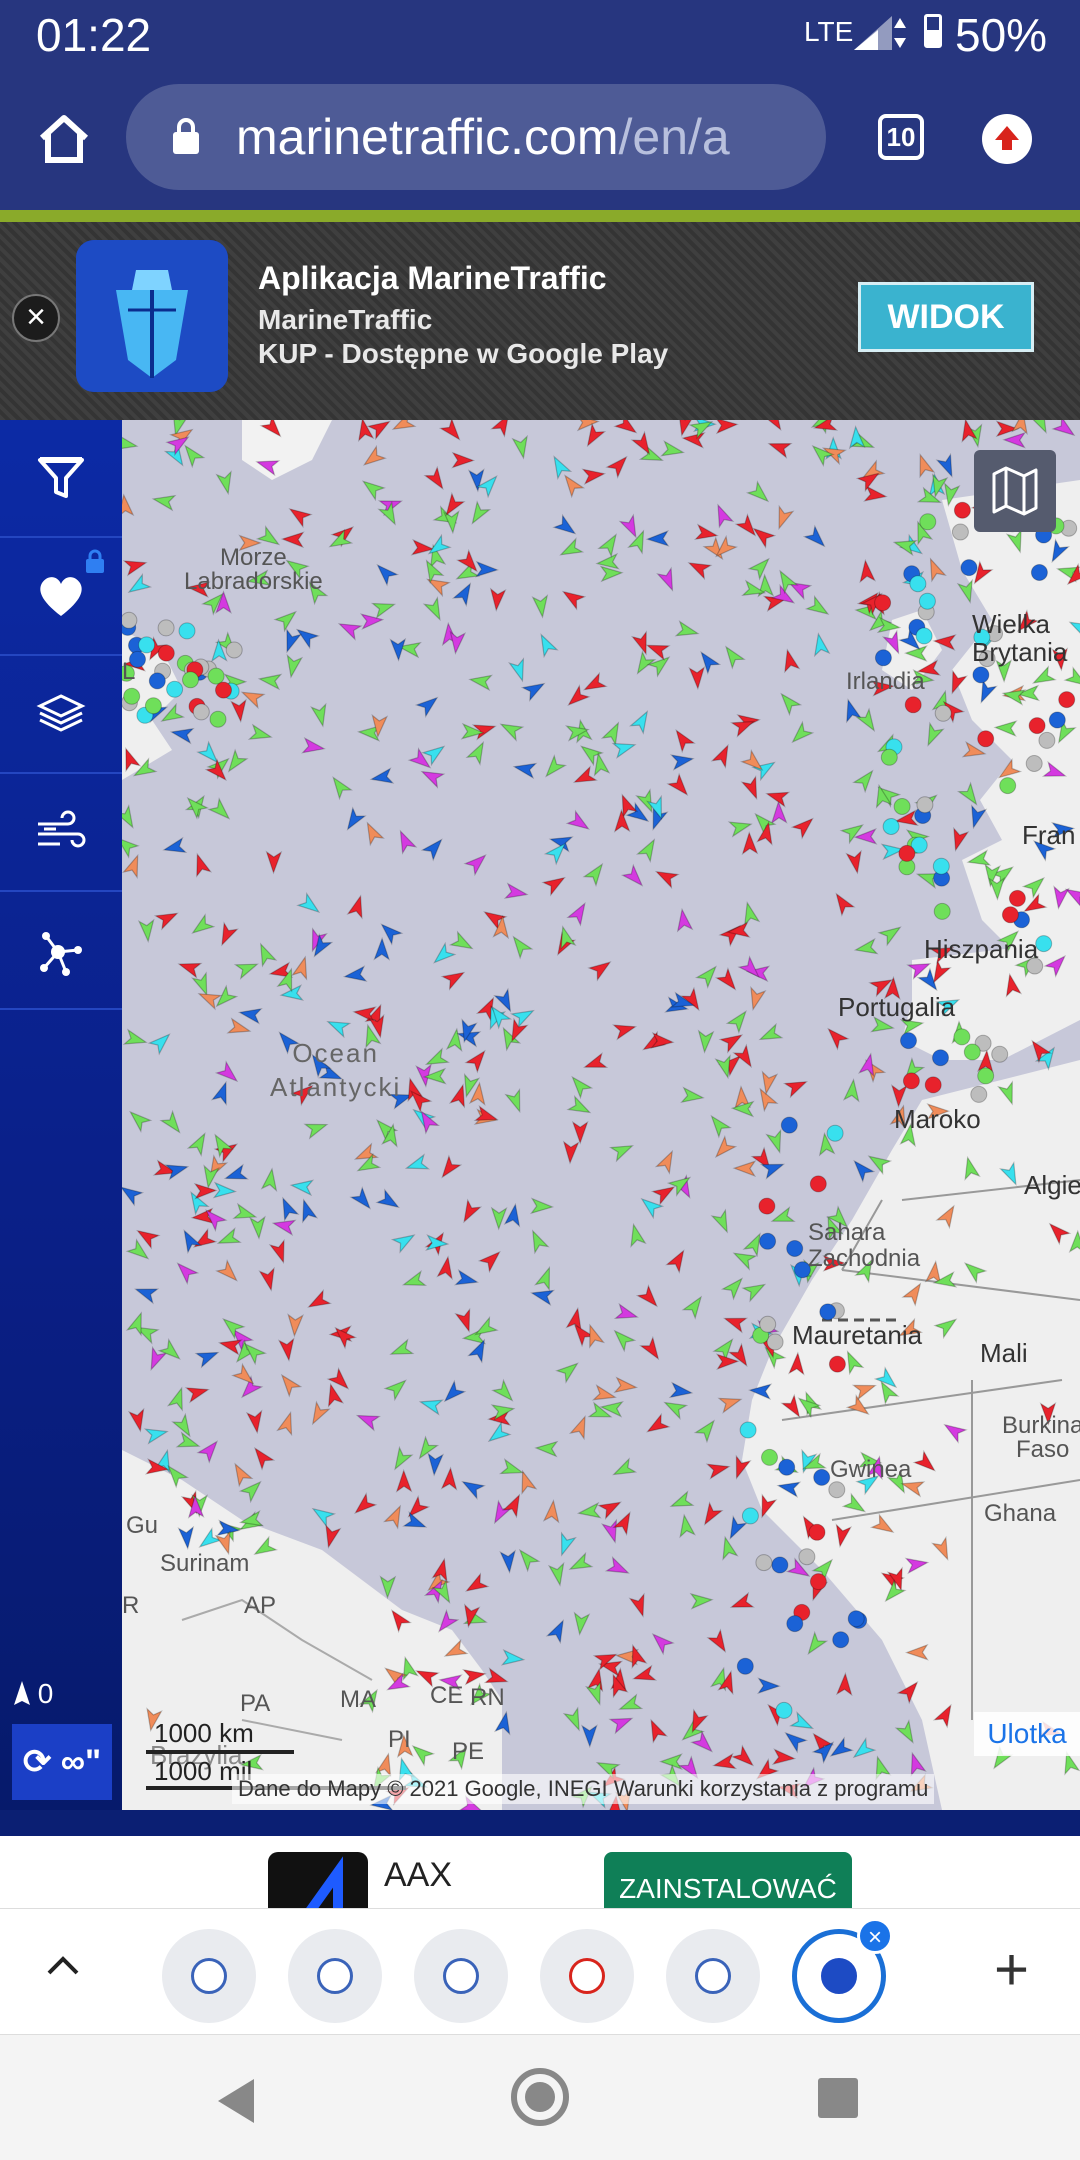 This screenshot has height=2160, width=1080. Describe the element at coordinates (901, 137) in the screenshot. I see `tab-switcher-button: 10` at that location.